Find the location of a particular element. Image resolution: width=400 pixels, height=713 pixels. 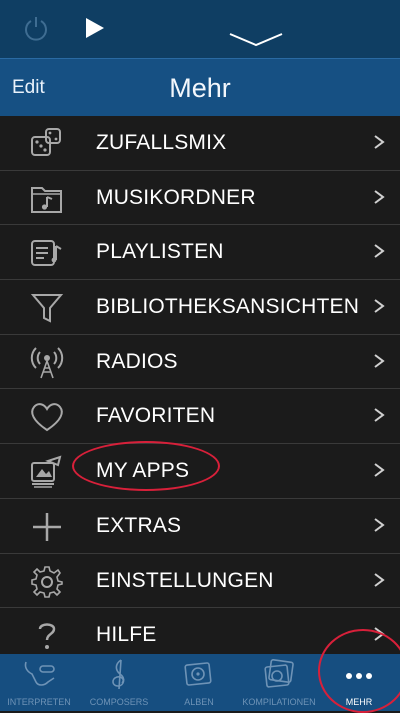

compilation-icon is located at coordinates (279, 673).